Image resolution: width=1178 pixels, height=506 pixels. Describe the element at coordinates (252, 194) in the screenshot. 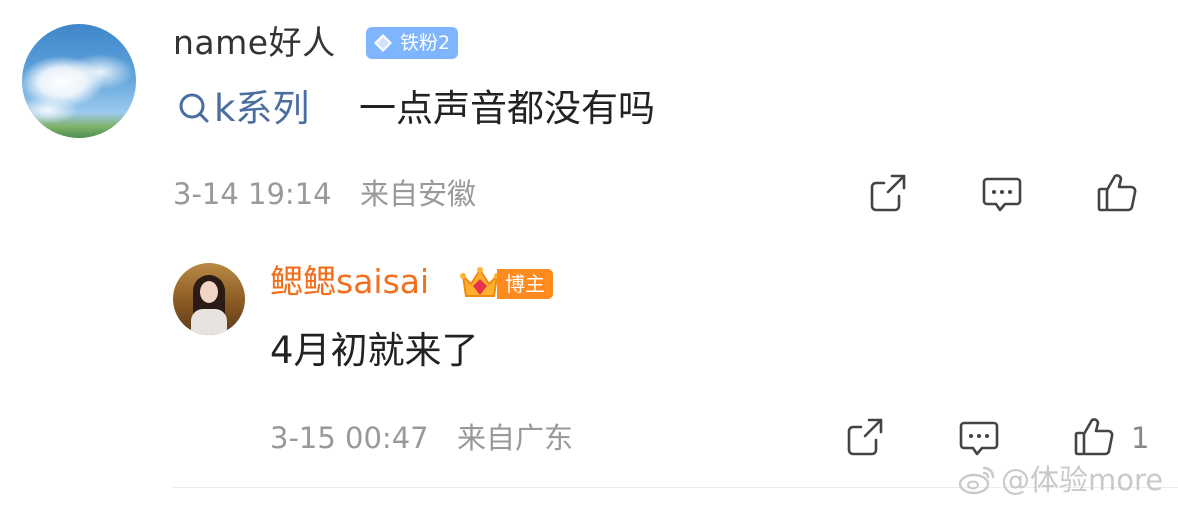

I see `comment-time: 3-14 19:14` at that location.